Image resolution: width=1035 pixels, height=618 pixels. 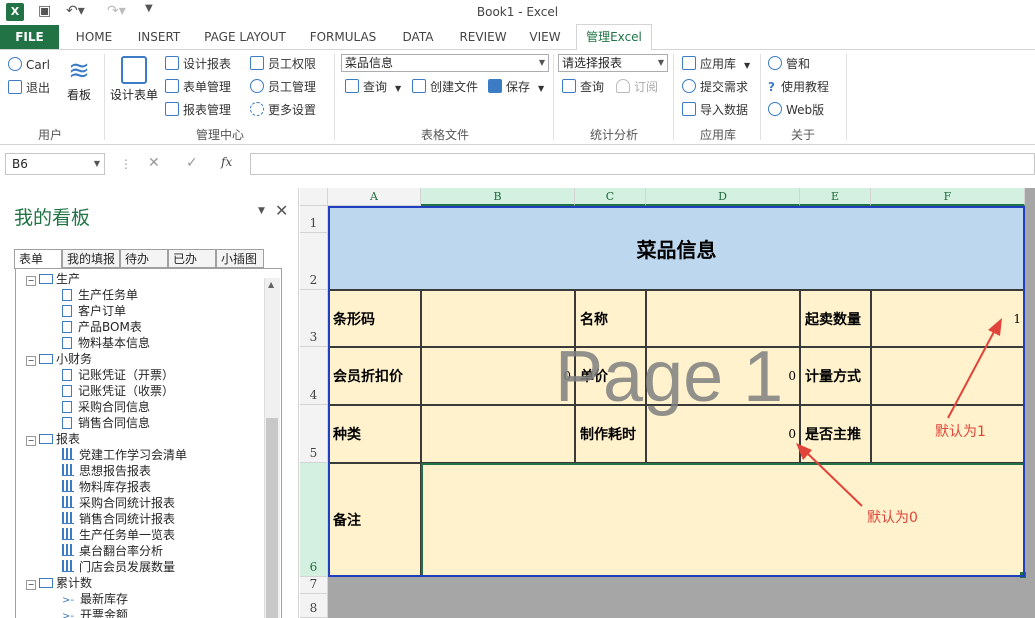 I want to click on official-button: 管和, so click(x=789, y=64).